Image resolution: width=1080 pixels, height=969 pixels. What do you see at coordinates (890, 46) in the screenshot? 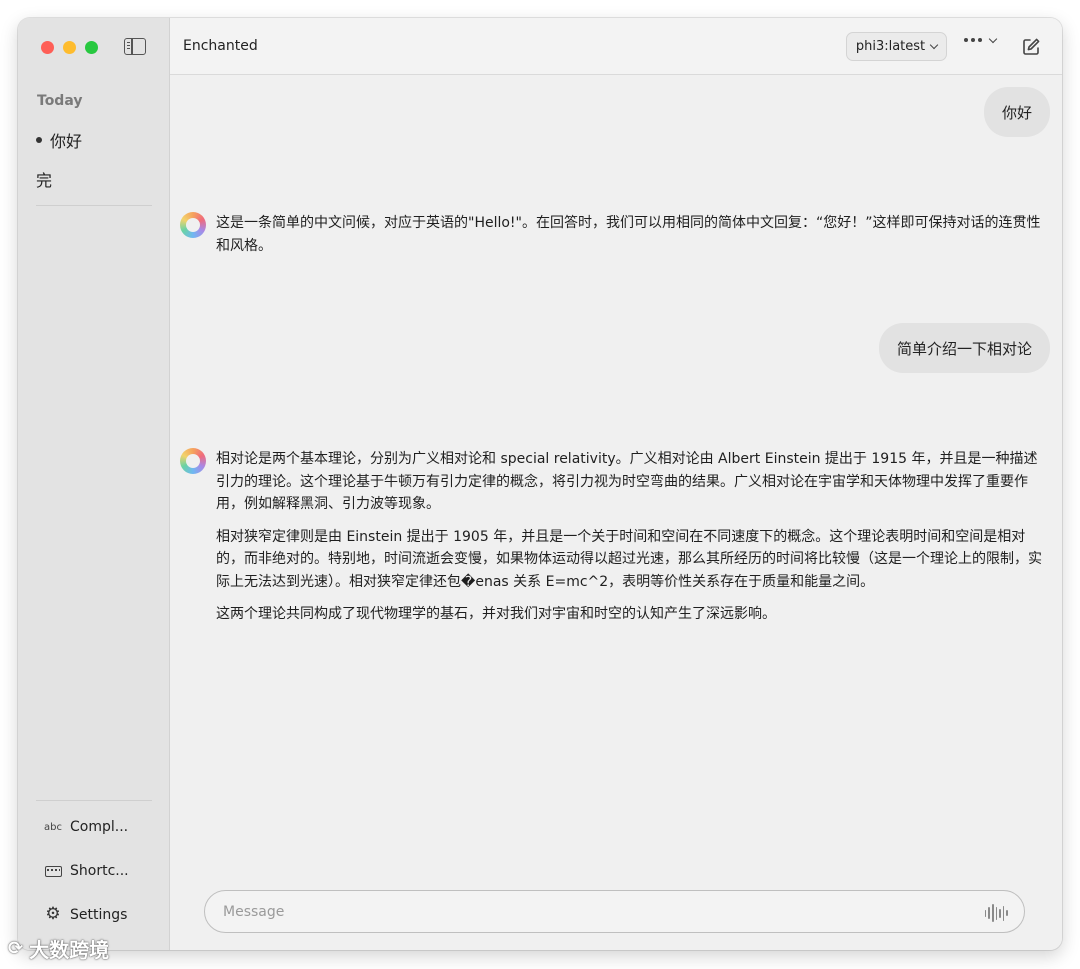
I see `model-select-value: phi3:latest` at bounding box center [890, 46].